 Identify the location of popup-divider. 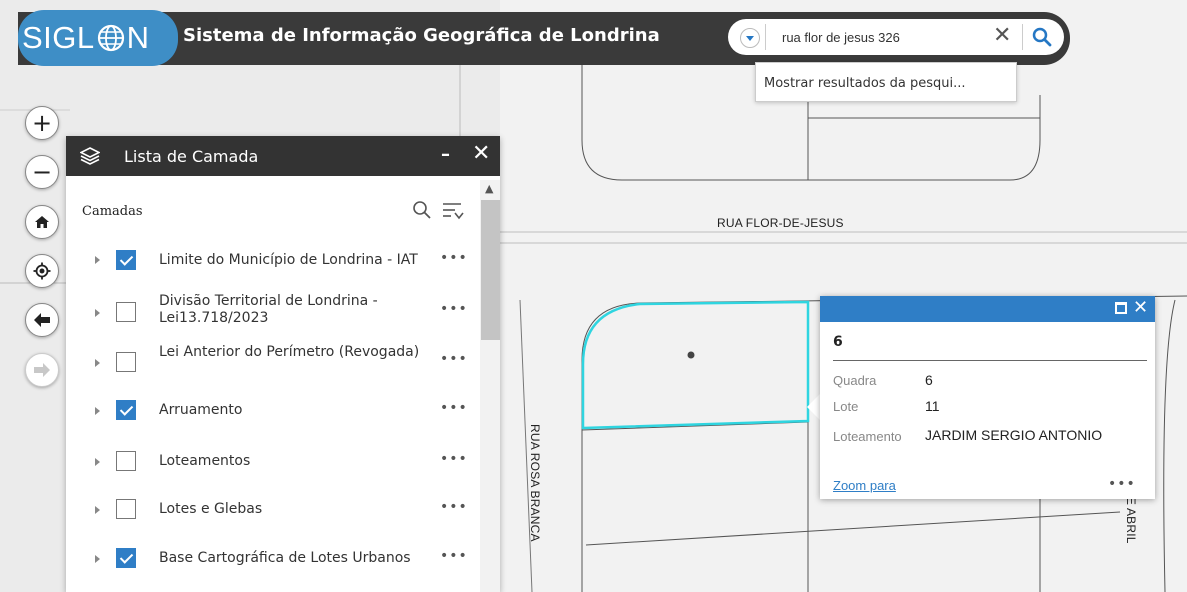
(990, 360).